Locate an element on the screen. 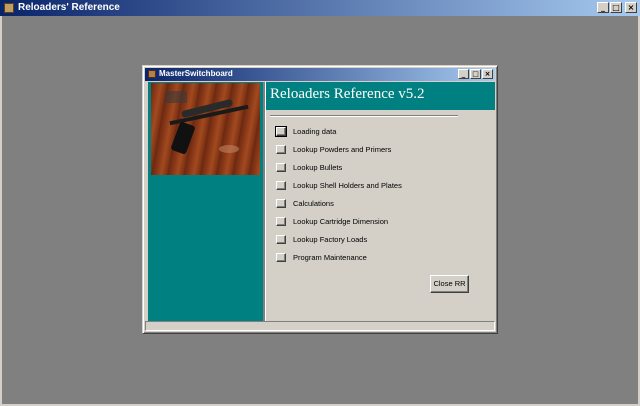  maximize-button: □ is located at coordinates (616, 7).